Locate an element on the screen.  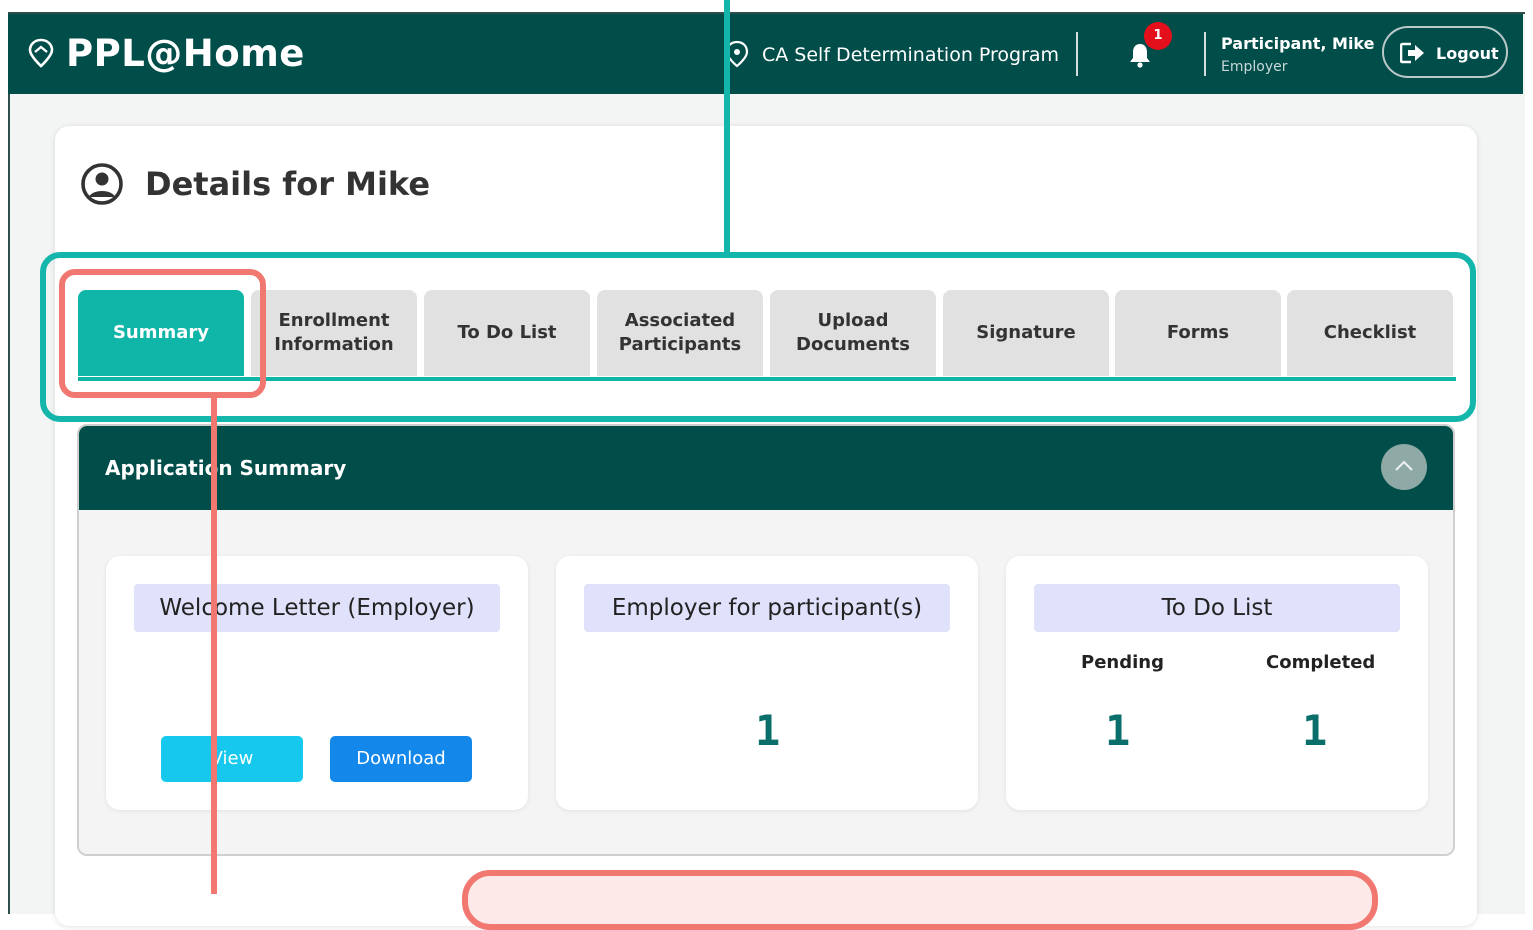
todo-title: To Do List is located at coordinates (1217, 608).